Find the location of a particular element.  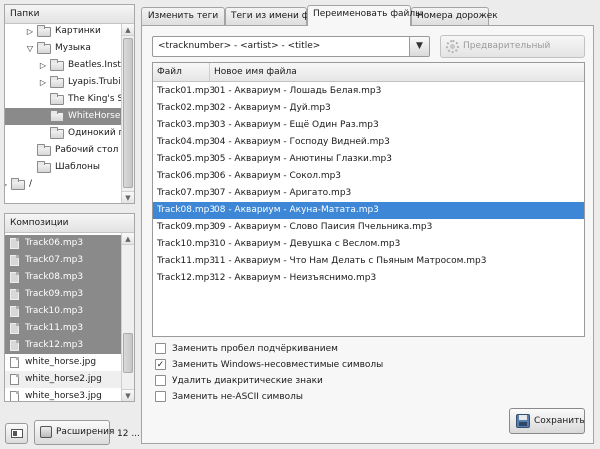

puzzle-icon is located at coordinates (46, 432).